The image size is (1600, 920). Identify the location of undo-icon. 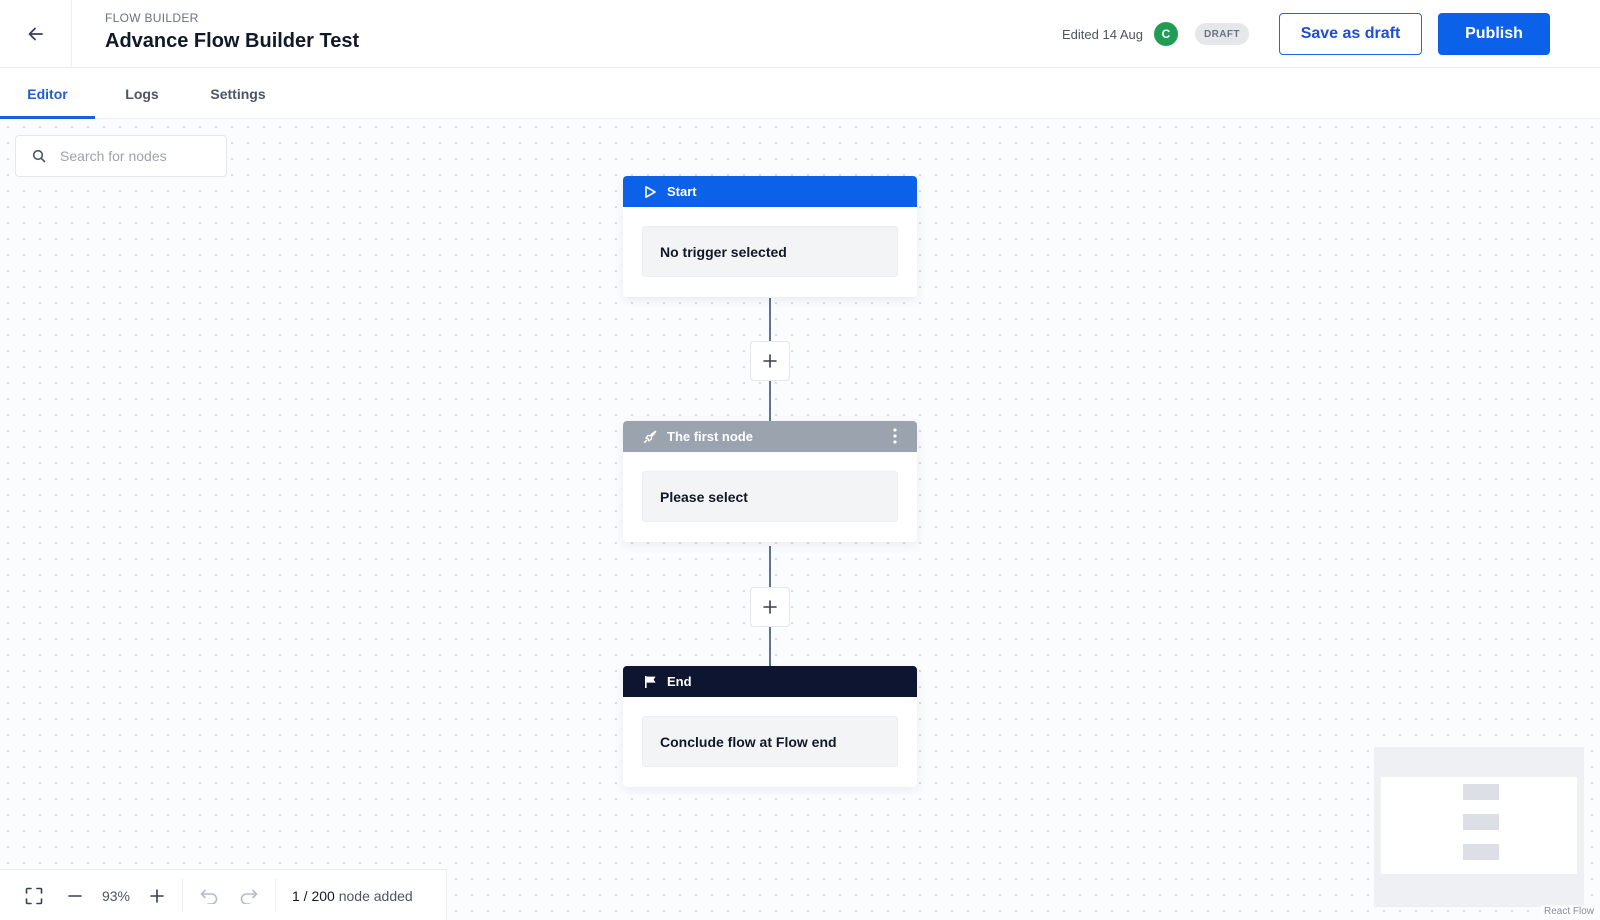
(209, 896).